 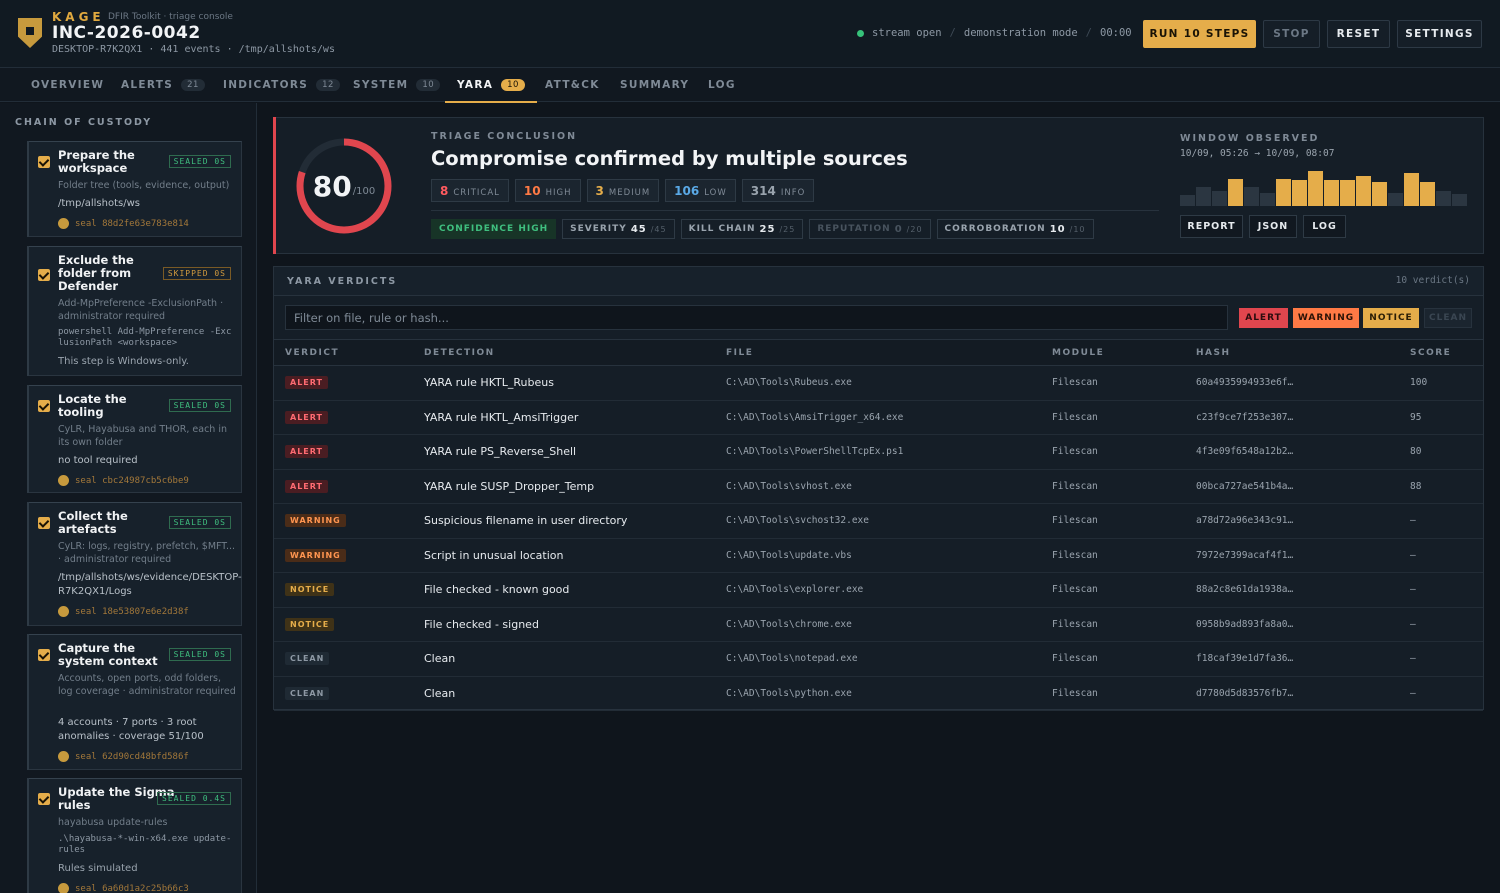 I want to click on status-badge: SKIPPED 0S, so click(x=196, y=273).